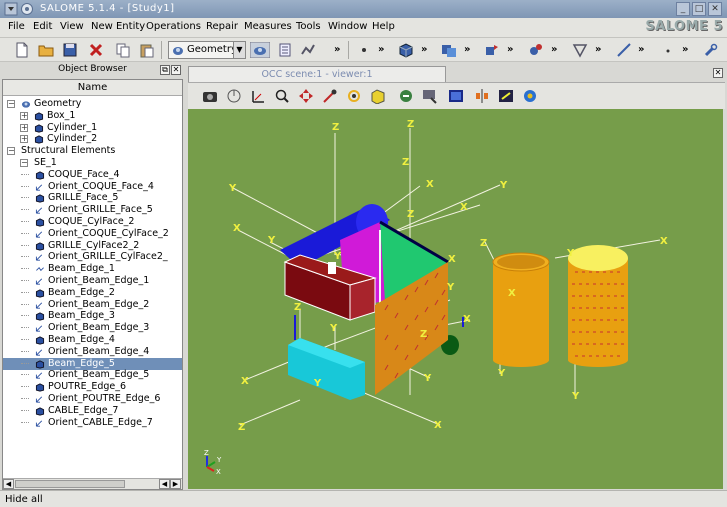 The height and width of the screenshot is (507, 727). What do you see at coordinates (92, 175) in the screenshot?
I see `tree-item: COQUE_Face_4` at bounding box center [92, 175].